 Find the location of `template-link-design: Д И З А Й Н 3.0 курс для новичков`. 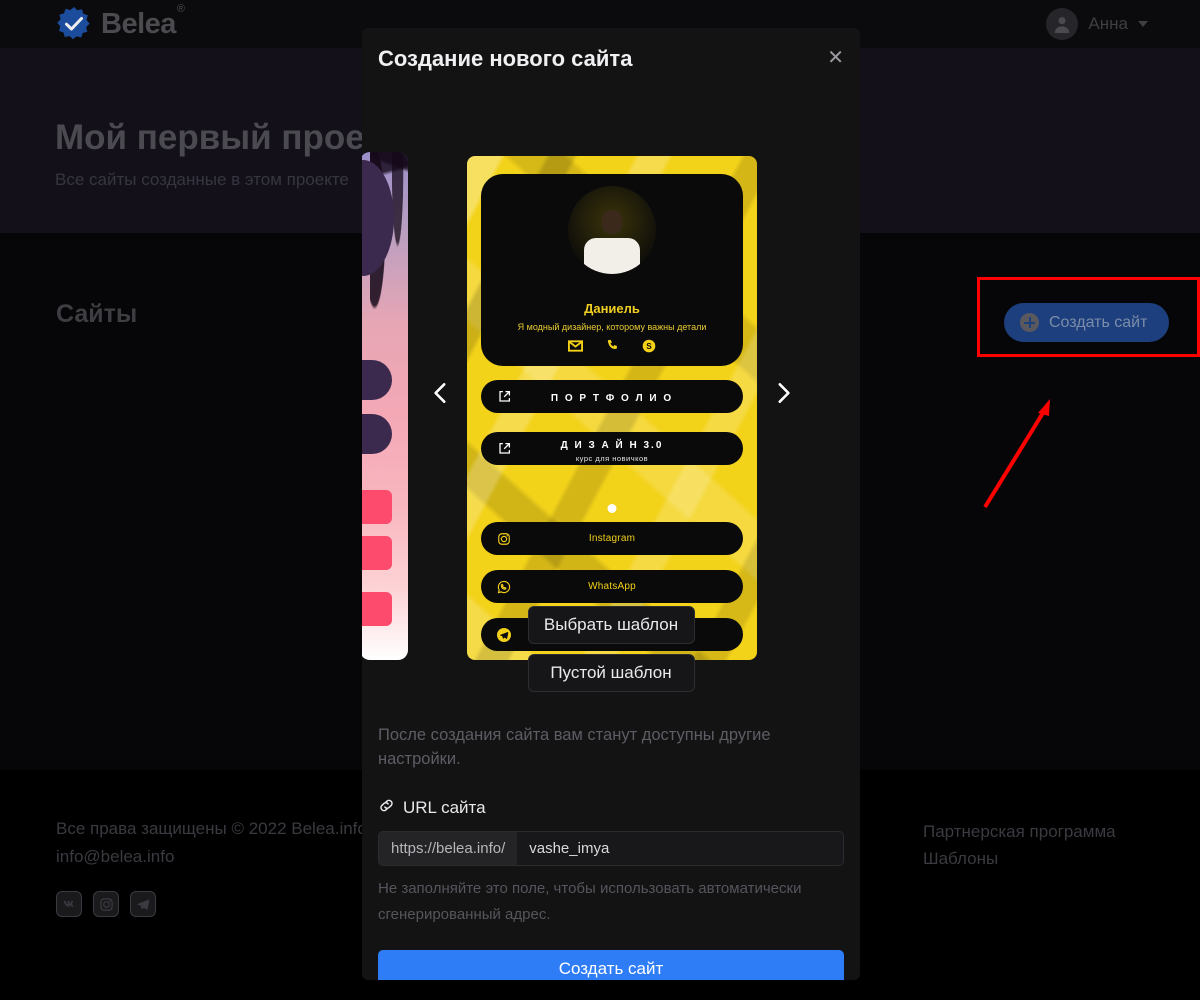

template-link-design: Д И З А Й Н 3.0 курс для новичков is located at coordinates (612, 448).